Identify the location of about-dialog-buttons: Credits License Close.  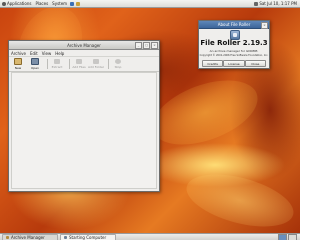
(234, 63).